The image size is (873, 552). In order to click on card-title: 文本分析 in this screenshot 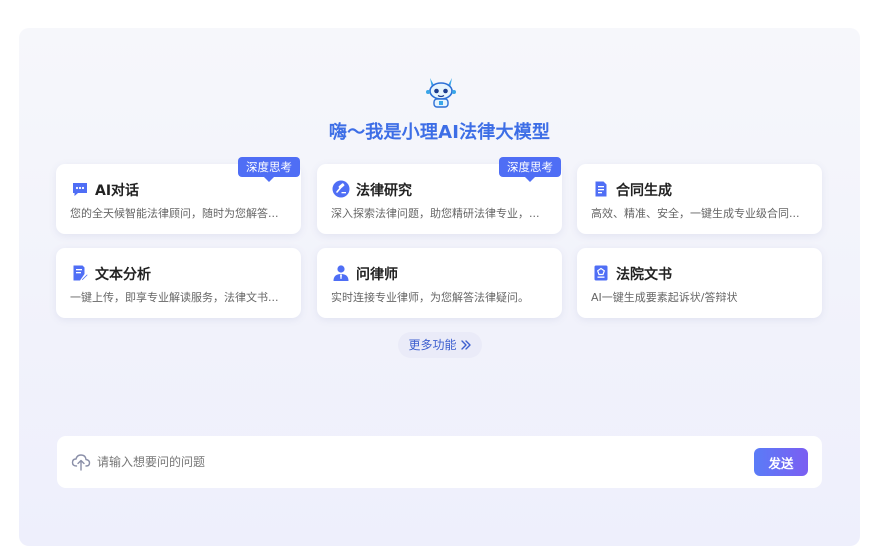, I will do `click(123, 275)`.